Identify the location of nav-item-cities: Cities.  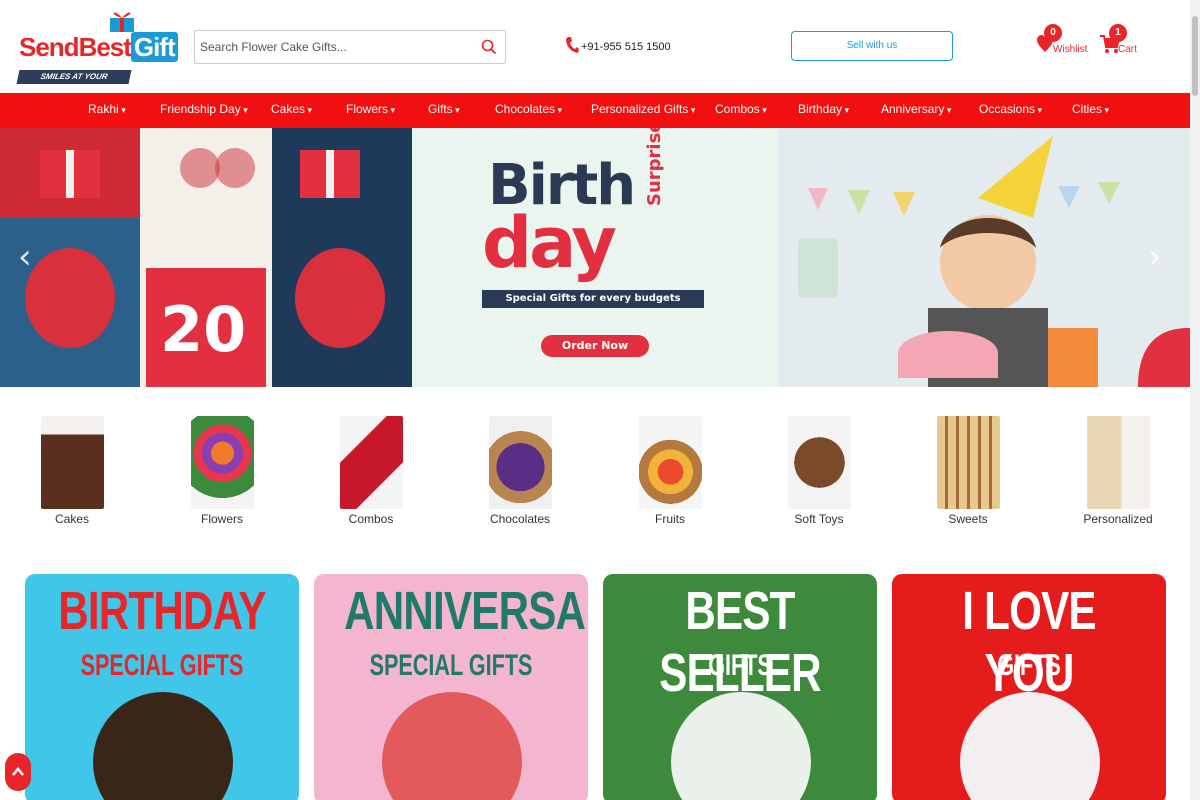
(1090, 110).